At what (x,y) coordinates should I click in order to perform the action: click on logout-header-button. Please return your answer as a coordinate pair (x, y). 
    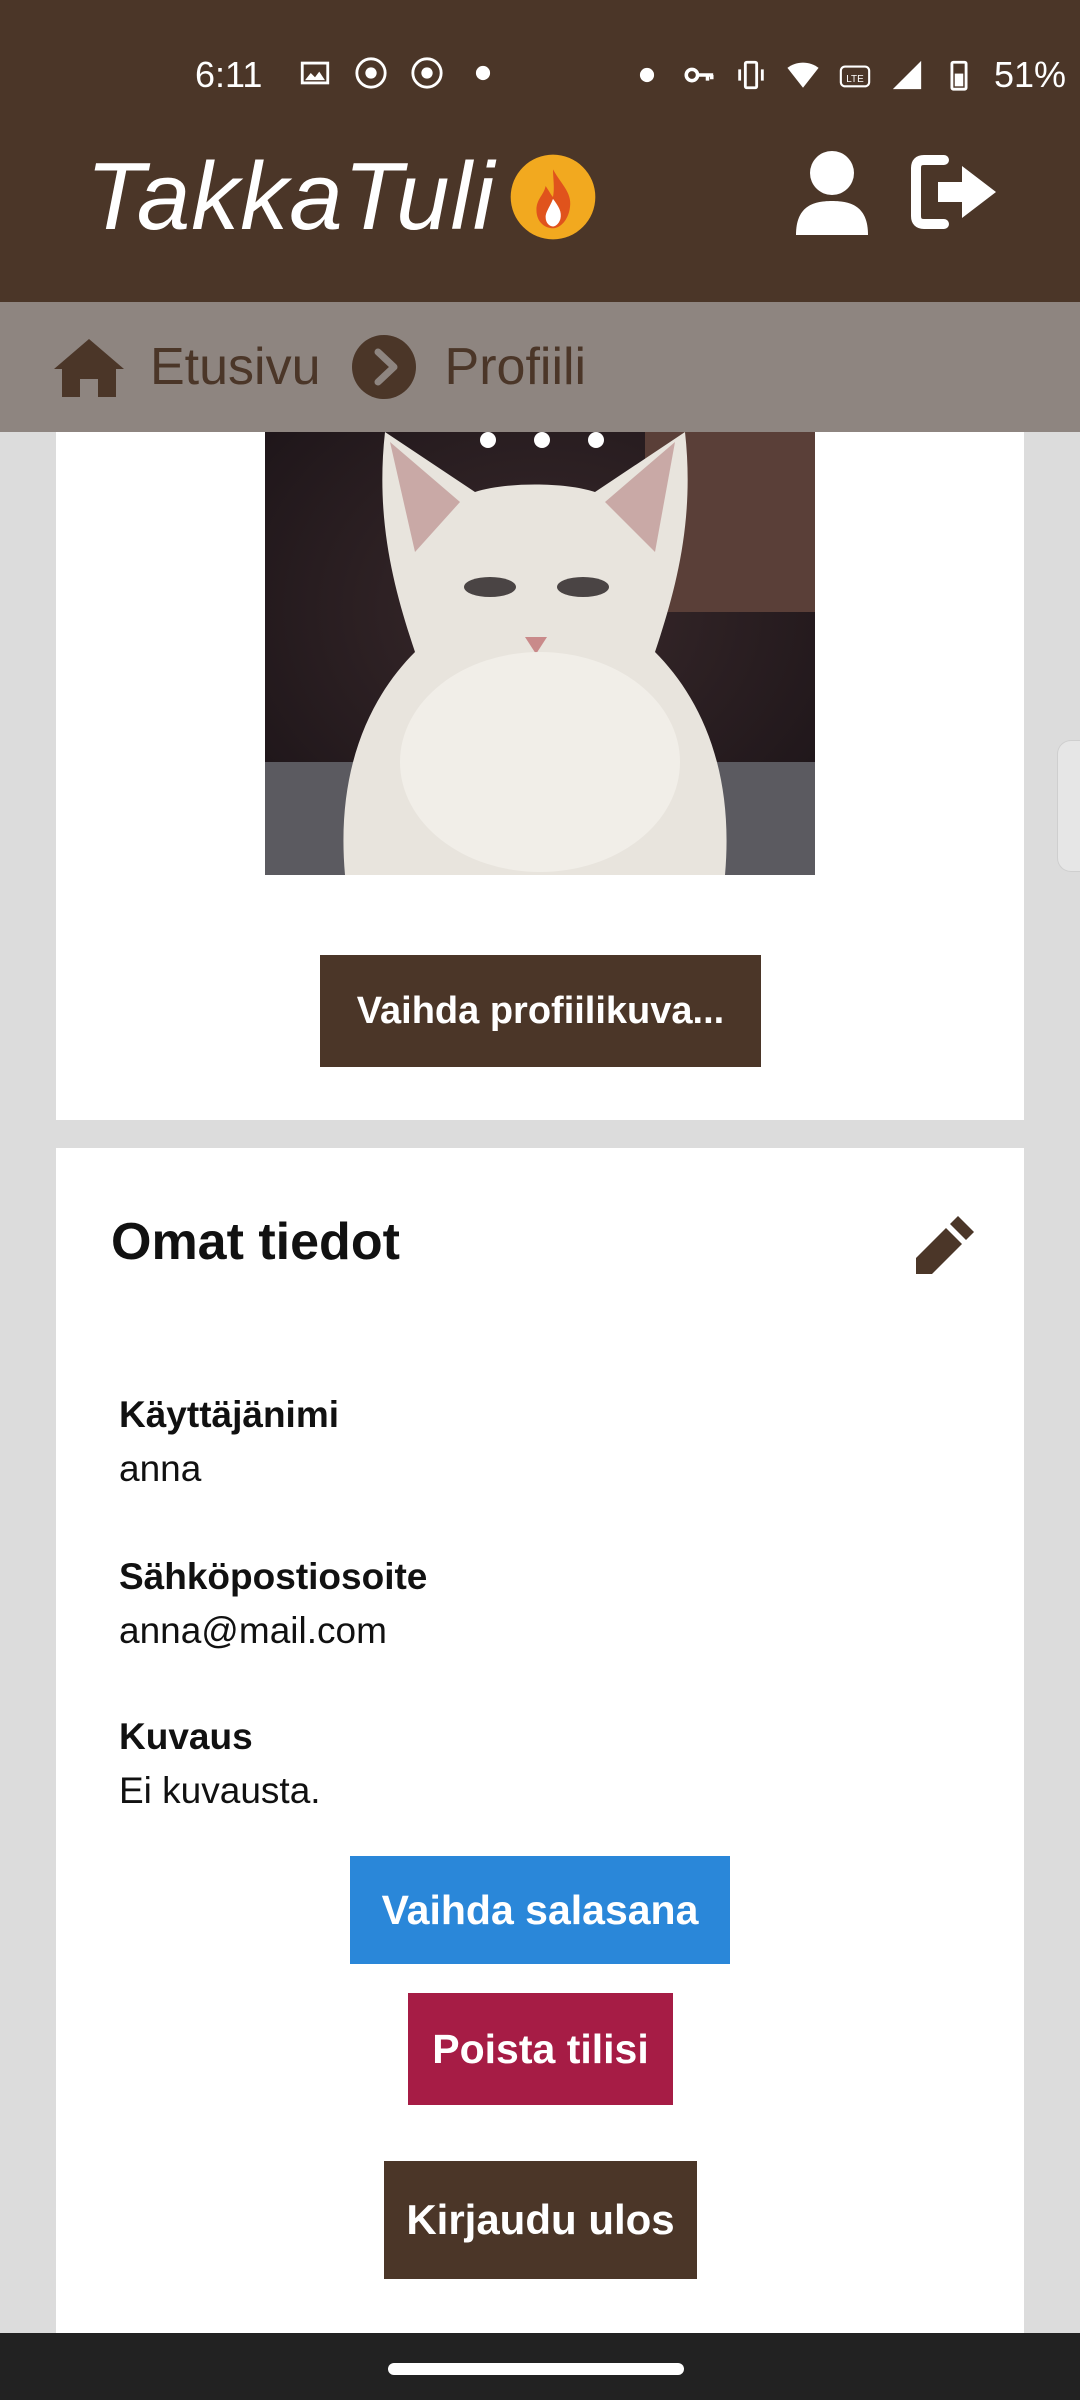
    Looking at the image, I should click on (955, 192).